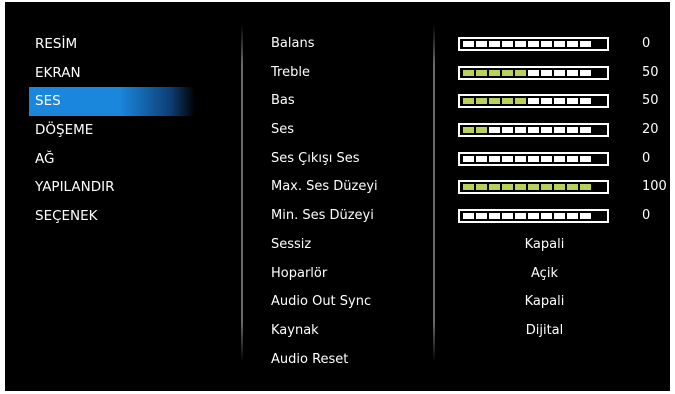  I want to click on setting-label-ses-cikisi-ses: Ses Çıkışı Ses, so click(324, 159).